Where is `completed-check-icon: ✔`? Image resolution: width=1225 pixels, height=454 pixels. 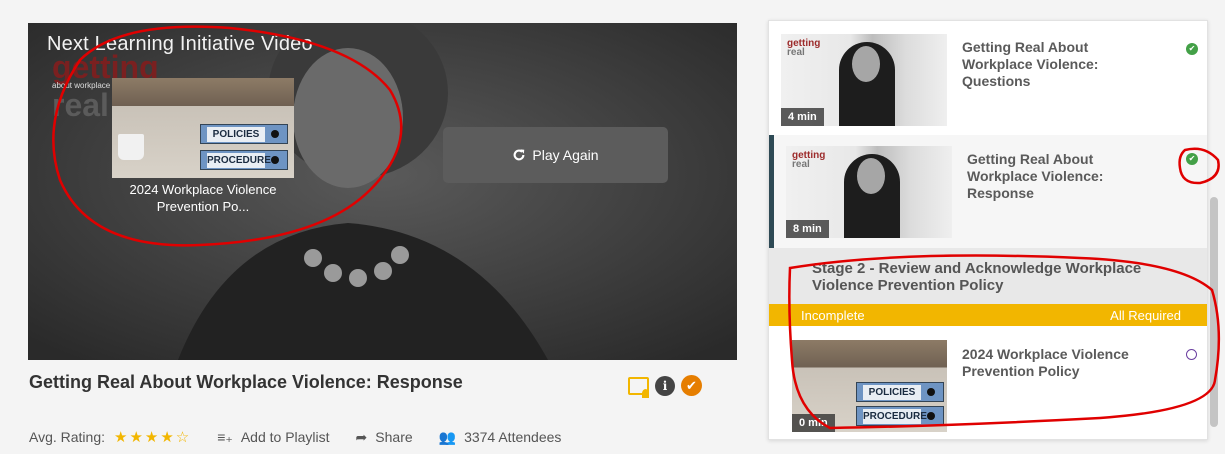
completed-check-icon: ✔ is located at coordinates (691, 385).